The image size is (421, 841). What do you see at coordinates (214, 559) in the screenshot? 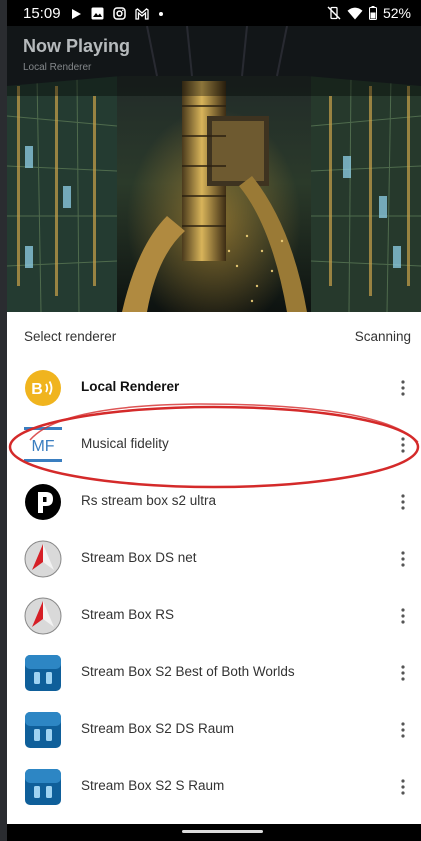
I see `renderer-item-stream-box-ds-net: Stream Box DS net` at bounding box center [214, 559].